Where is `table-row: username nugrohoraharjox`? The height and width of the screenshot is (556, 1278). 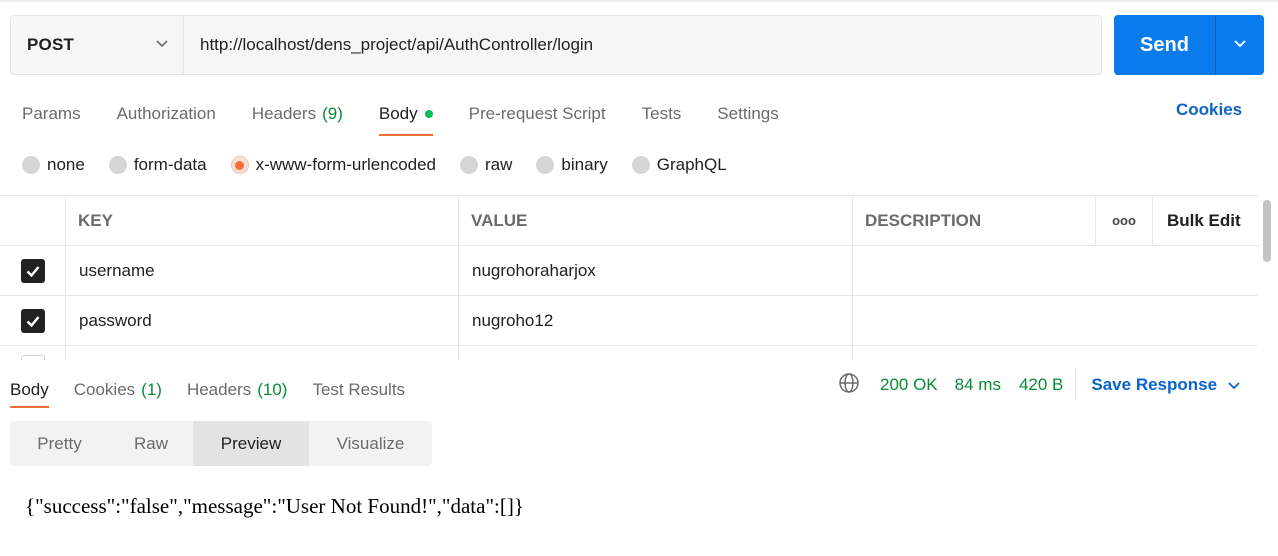
table-row: username nugrohoraharjox is located at coordinates (629, 271).